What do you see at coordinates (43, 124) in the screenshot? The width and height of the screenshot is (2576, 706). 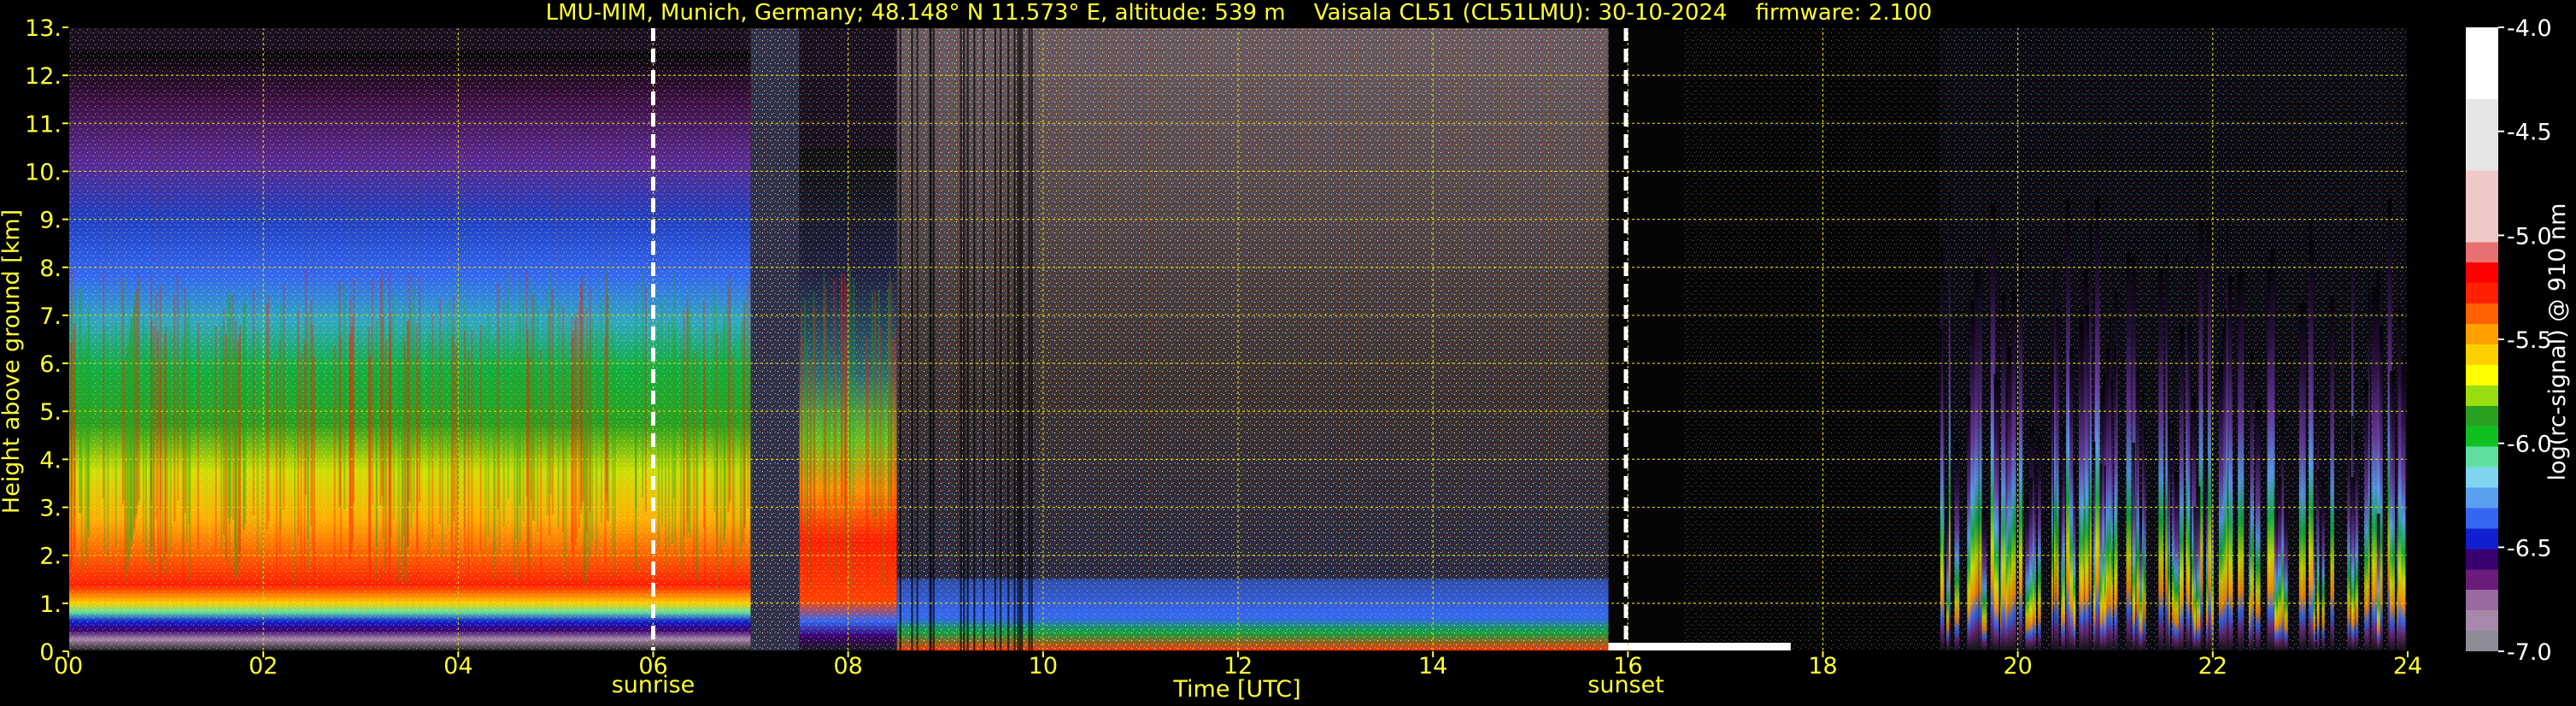 I see `y-tick-label: 11.` at bounding box center [43, 124].